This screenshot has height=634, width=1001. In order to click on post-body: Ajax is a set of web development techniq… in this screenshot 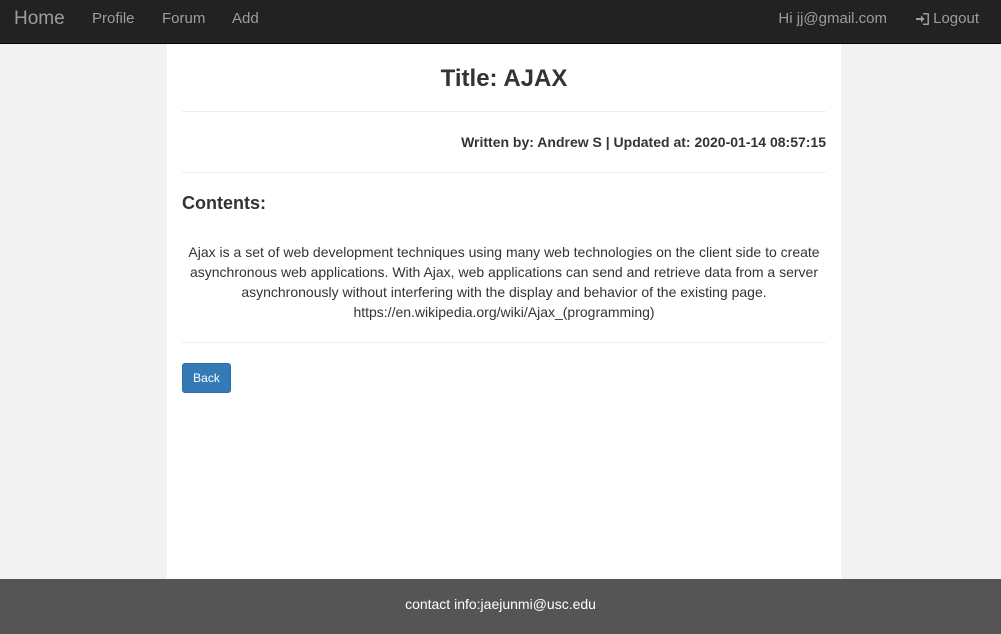, I will do `click(504, 282)`.